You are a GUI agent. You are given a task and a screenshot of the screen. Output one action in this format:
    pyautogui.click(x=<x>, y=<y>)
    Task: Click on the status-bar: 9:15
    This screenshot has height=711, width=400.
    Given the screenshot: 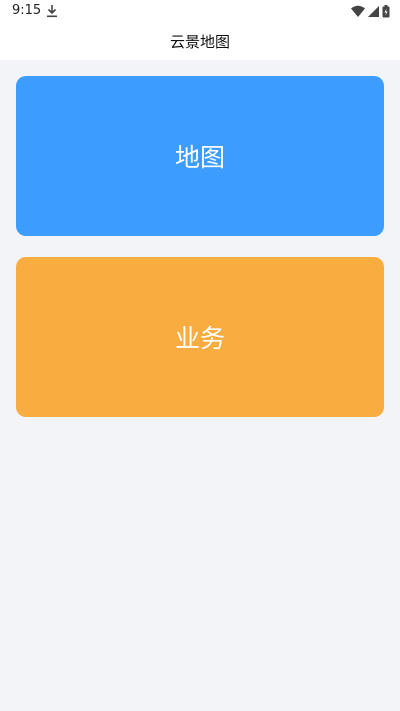 What is the action you would take?
    pyautogui.click(x=200, y=12)
    